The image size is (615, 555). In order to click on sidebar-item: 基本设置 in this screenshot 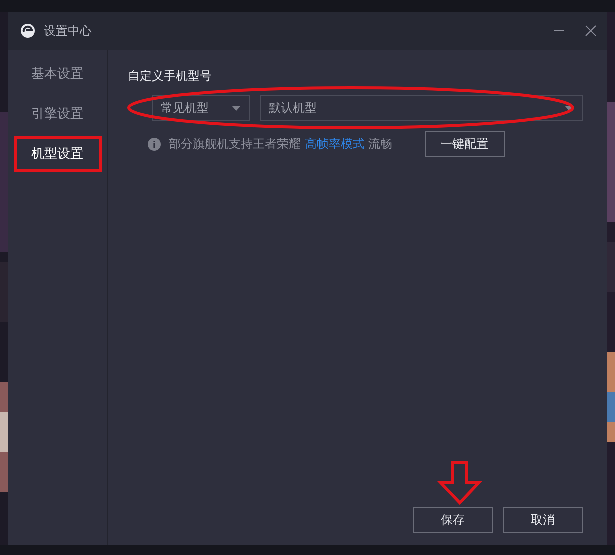, I will do `click(58, 74)`.